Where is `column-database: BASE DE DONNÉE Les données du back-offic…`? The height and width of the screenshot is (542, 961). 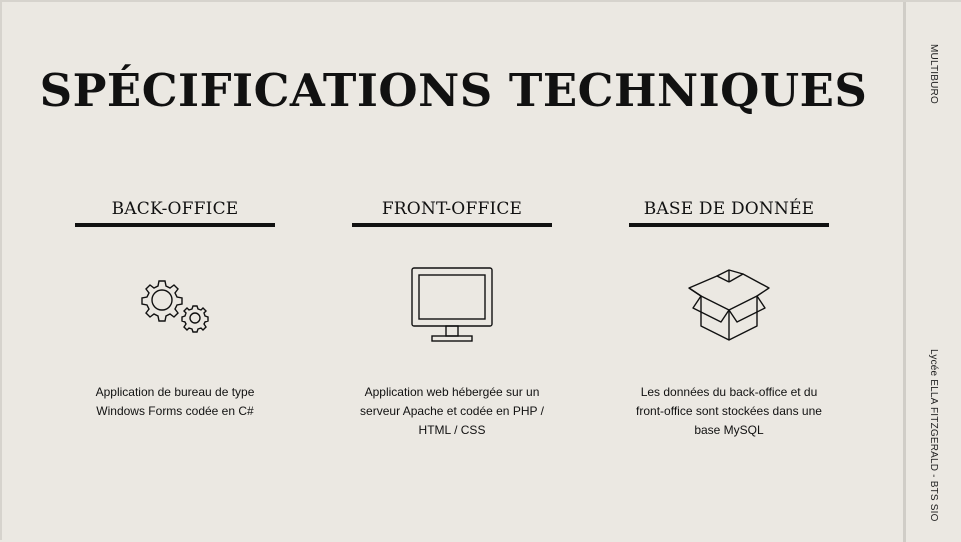 column-database: BASE DE DONNÉE Les données du back-offic… is located at coordinates (729, 318).